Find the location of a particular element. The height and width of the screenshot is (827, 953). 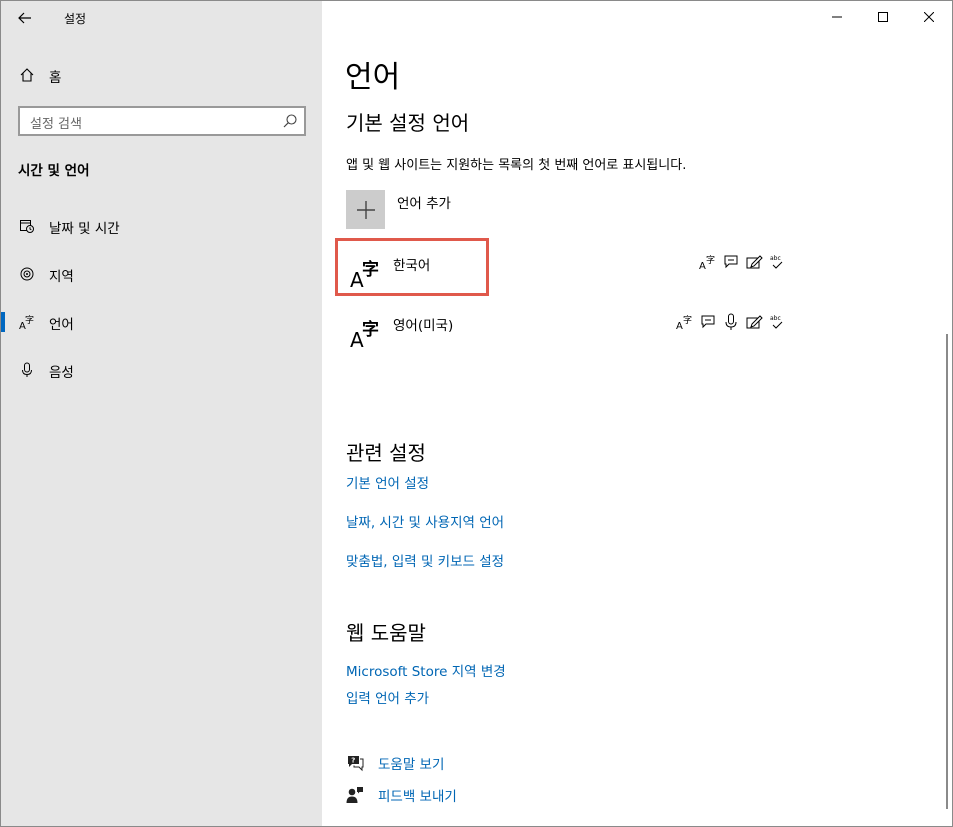

sidebar-item-home: 홈 is located at coordinates (161, 75).